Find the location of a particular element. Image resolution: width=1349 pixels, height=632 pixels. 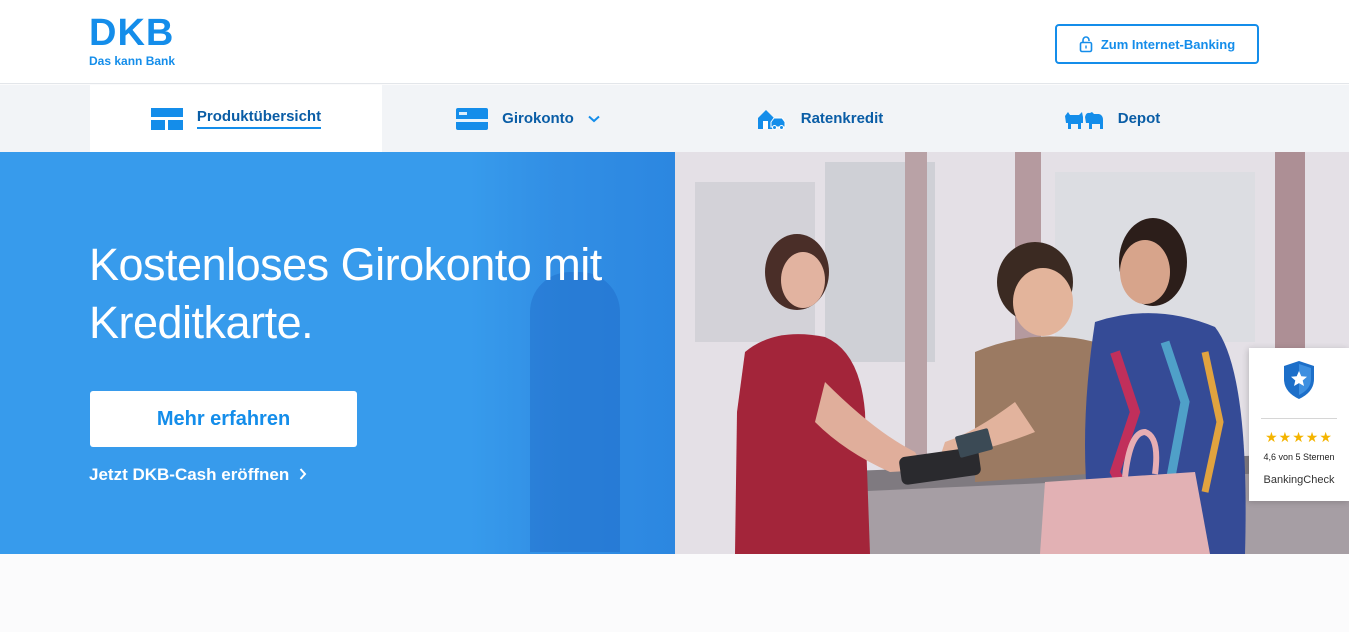

site-header: DKB Das kann Bank Zum Internet-Banking is located at coordinates (674, 42).